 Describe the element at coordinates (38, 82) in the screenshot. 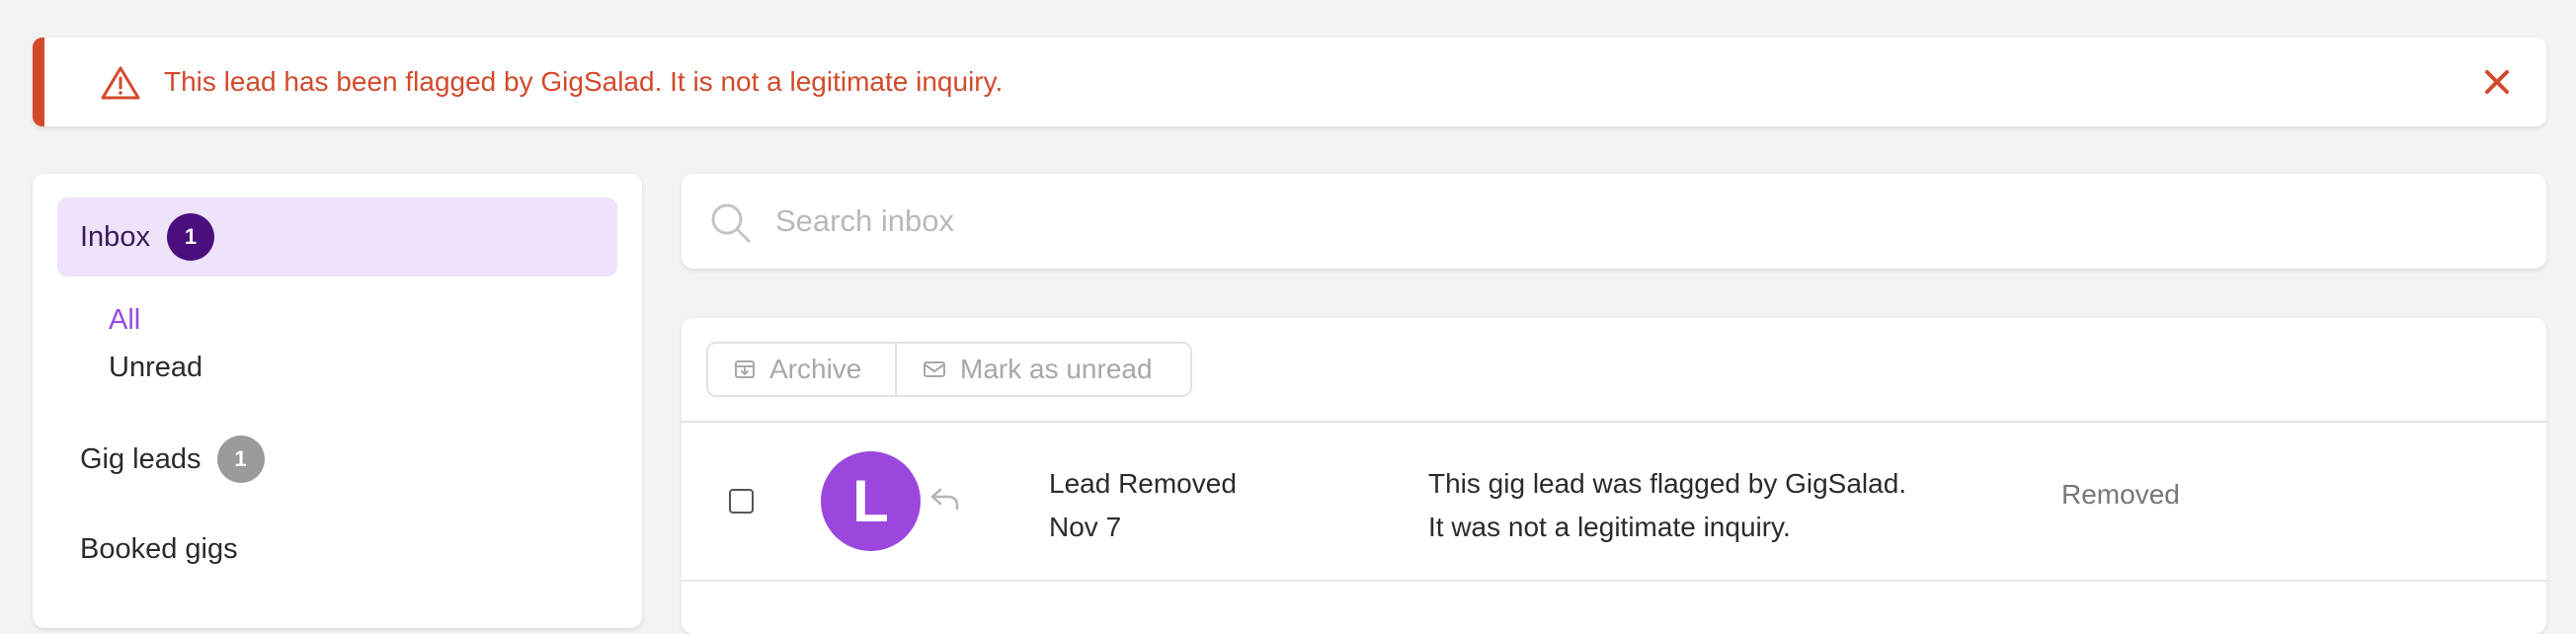

I see `alert-accent-bar` at that location.